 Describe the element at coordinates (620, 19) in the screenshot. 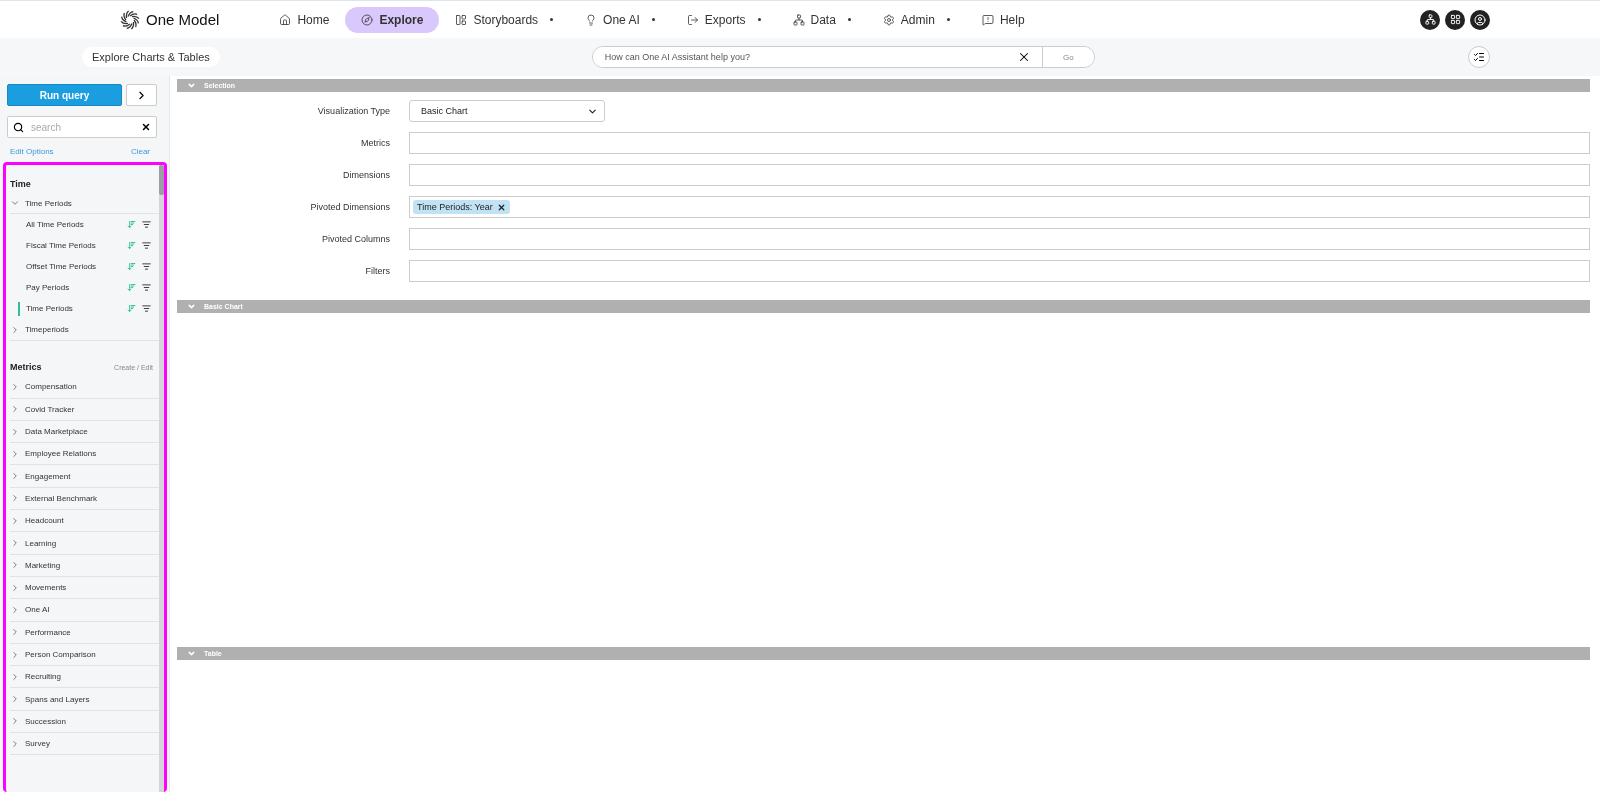

I see `nav-tab: One AI` at that location.